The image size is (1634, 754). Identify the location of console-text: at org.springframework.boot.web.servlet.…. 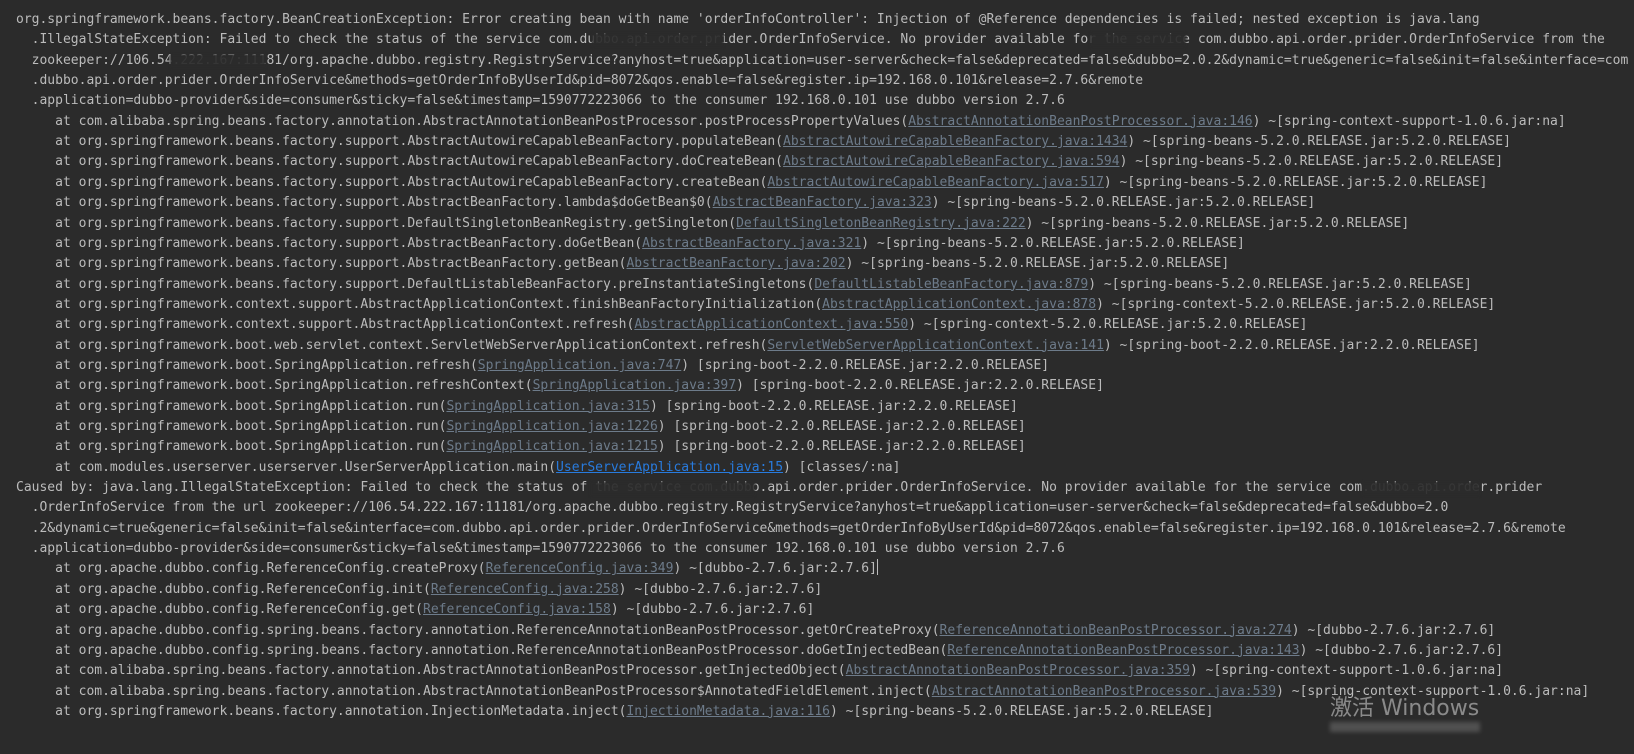
(392, 345).